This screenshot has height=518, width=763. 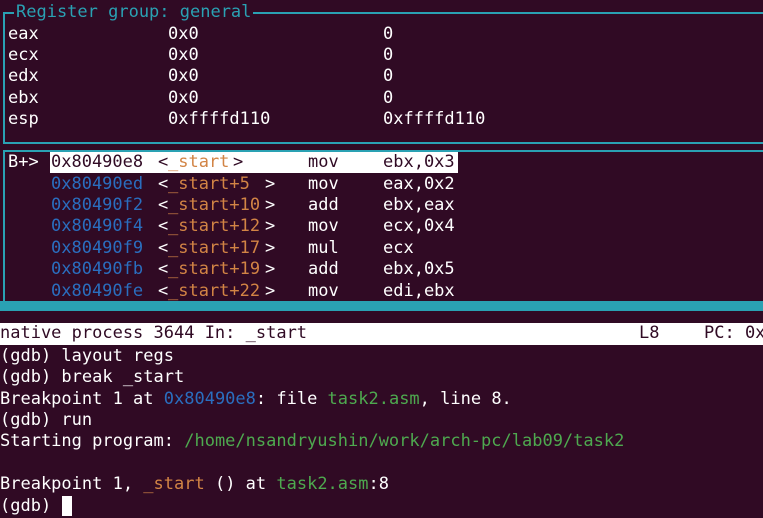 I want to click on asm-address: 0x80490ed, so click(x=97, y=184).